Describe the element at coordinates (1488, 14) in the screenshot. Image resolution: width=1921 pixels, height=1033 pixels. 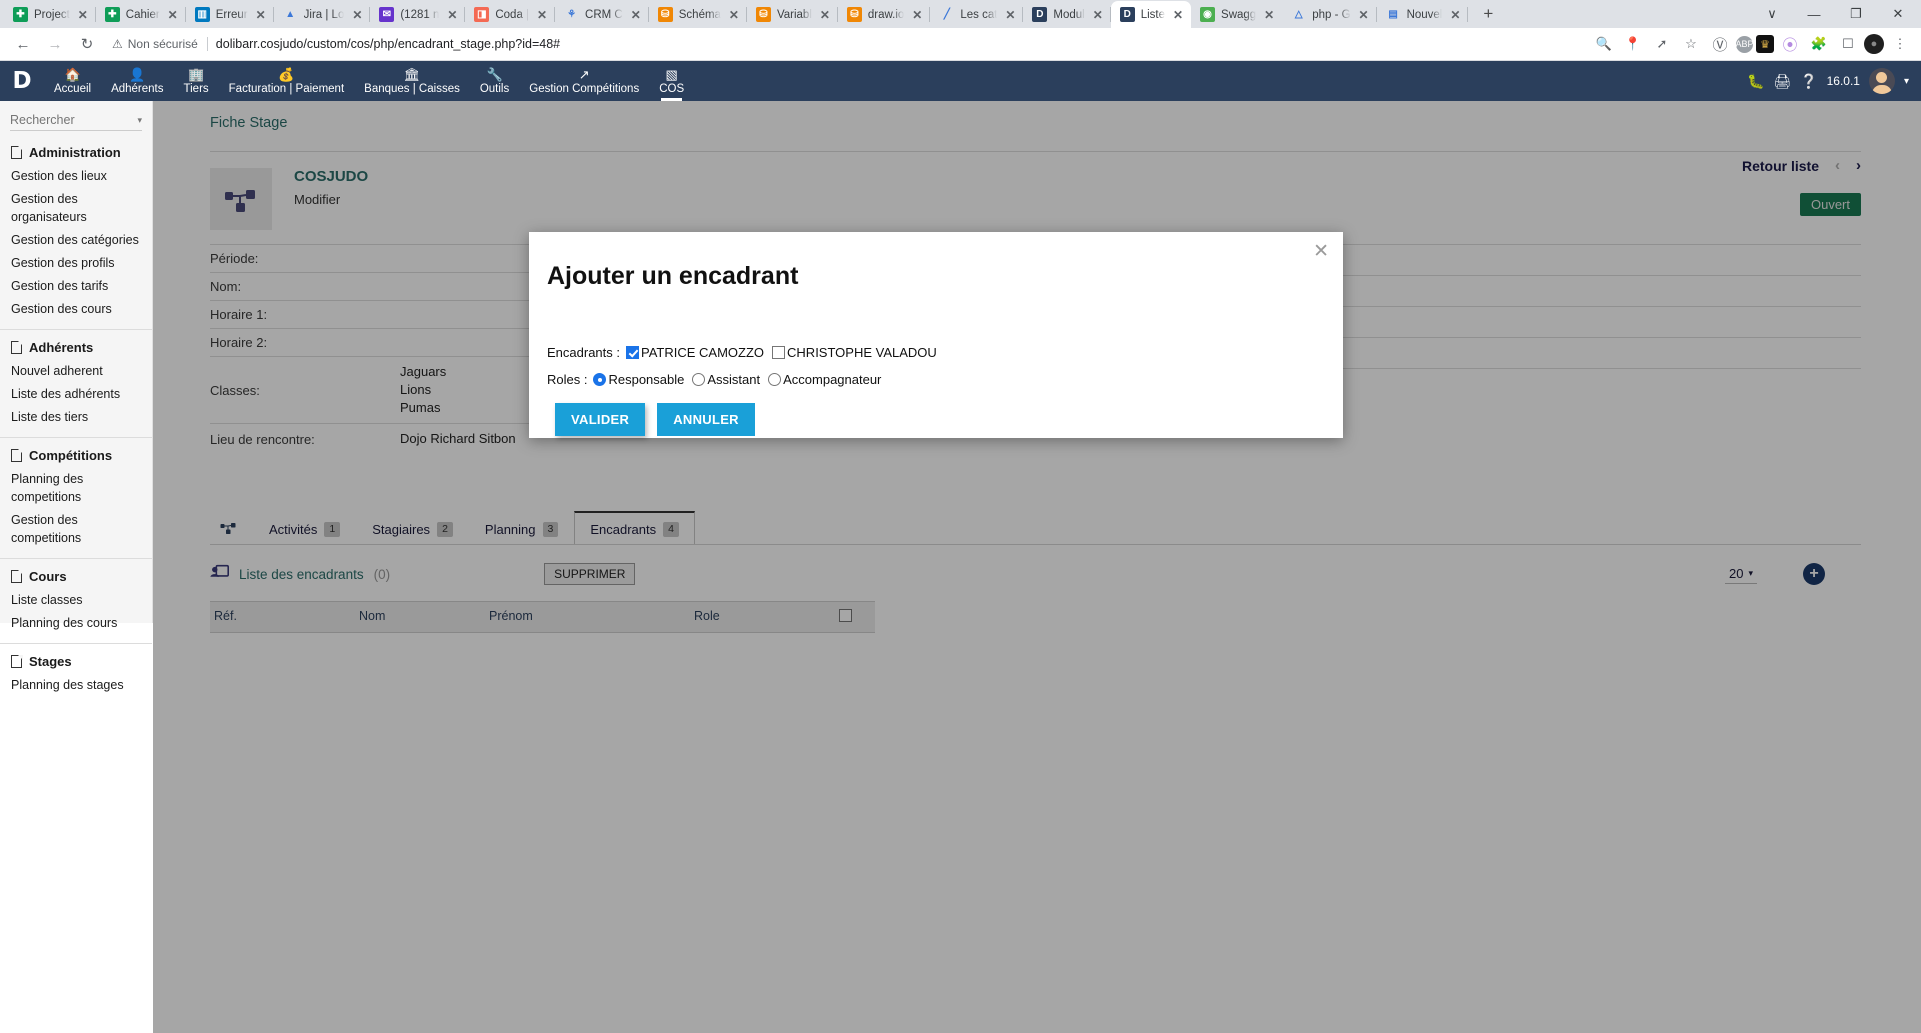
I see `new-tab-button: +` at that location.